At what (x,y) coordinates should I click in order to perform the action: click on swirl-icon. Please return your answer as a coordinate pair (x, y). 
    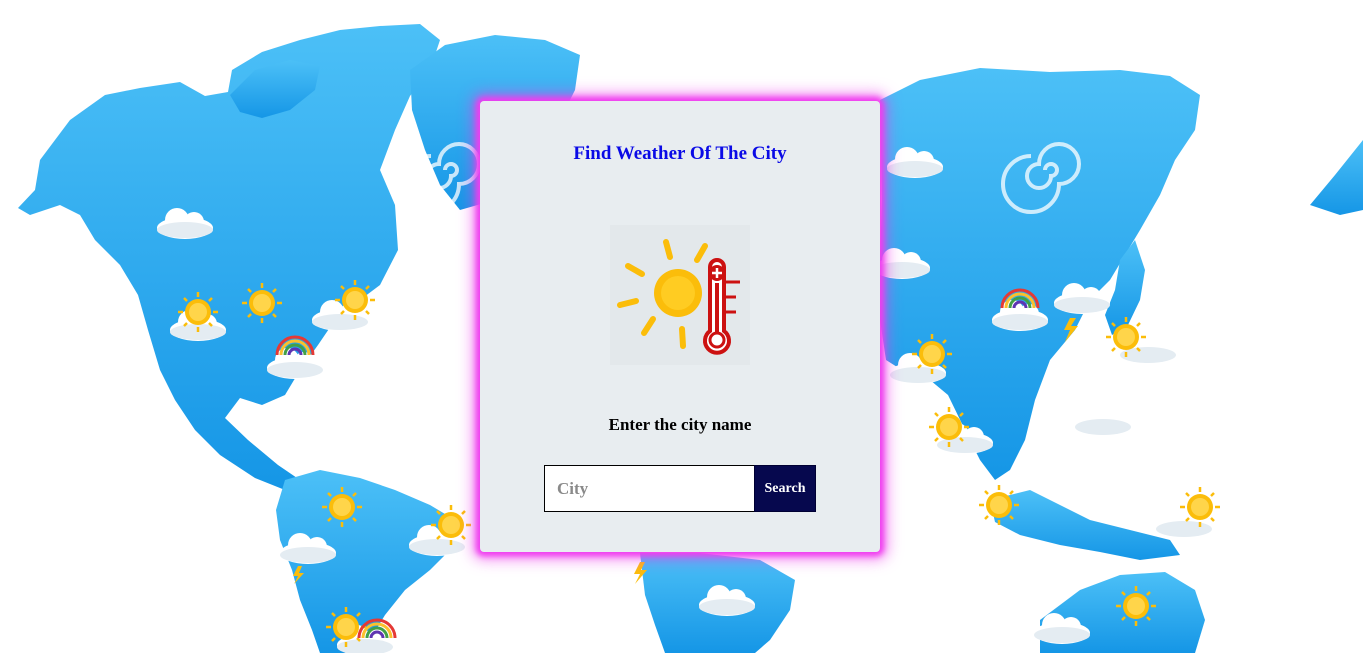
    Looking at the image, I should click on (144, 476).